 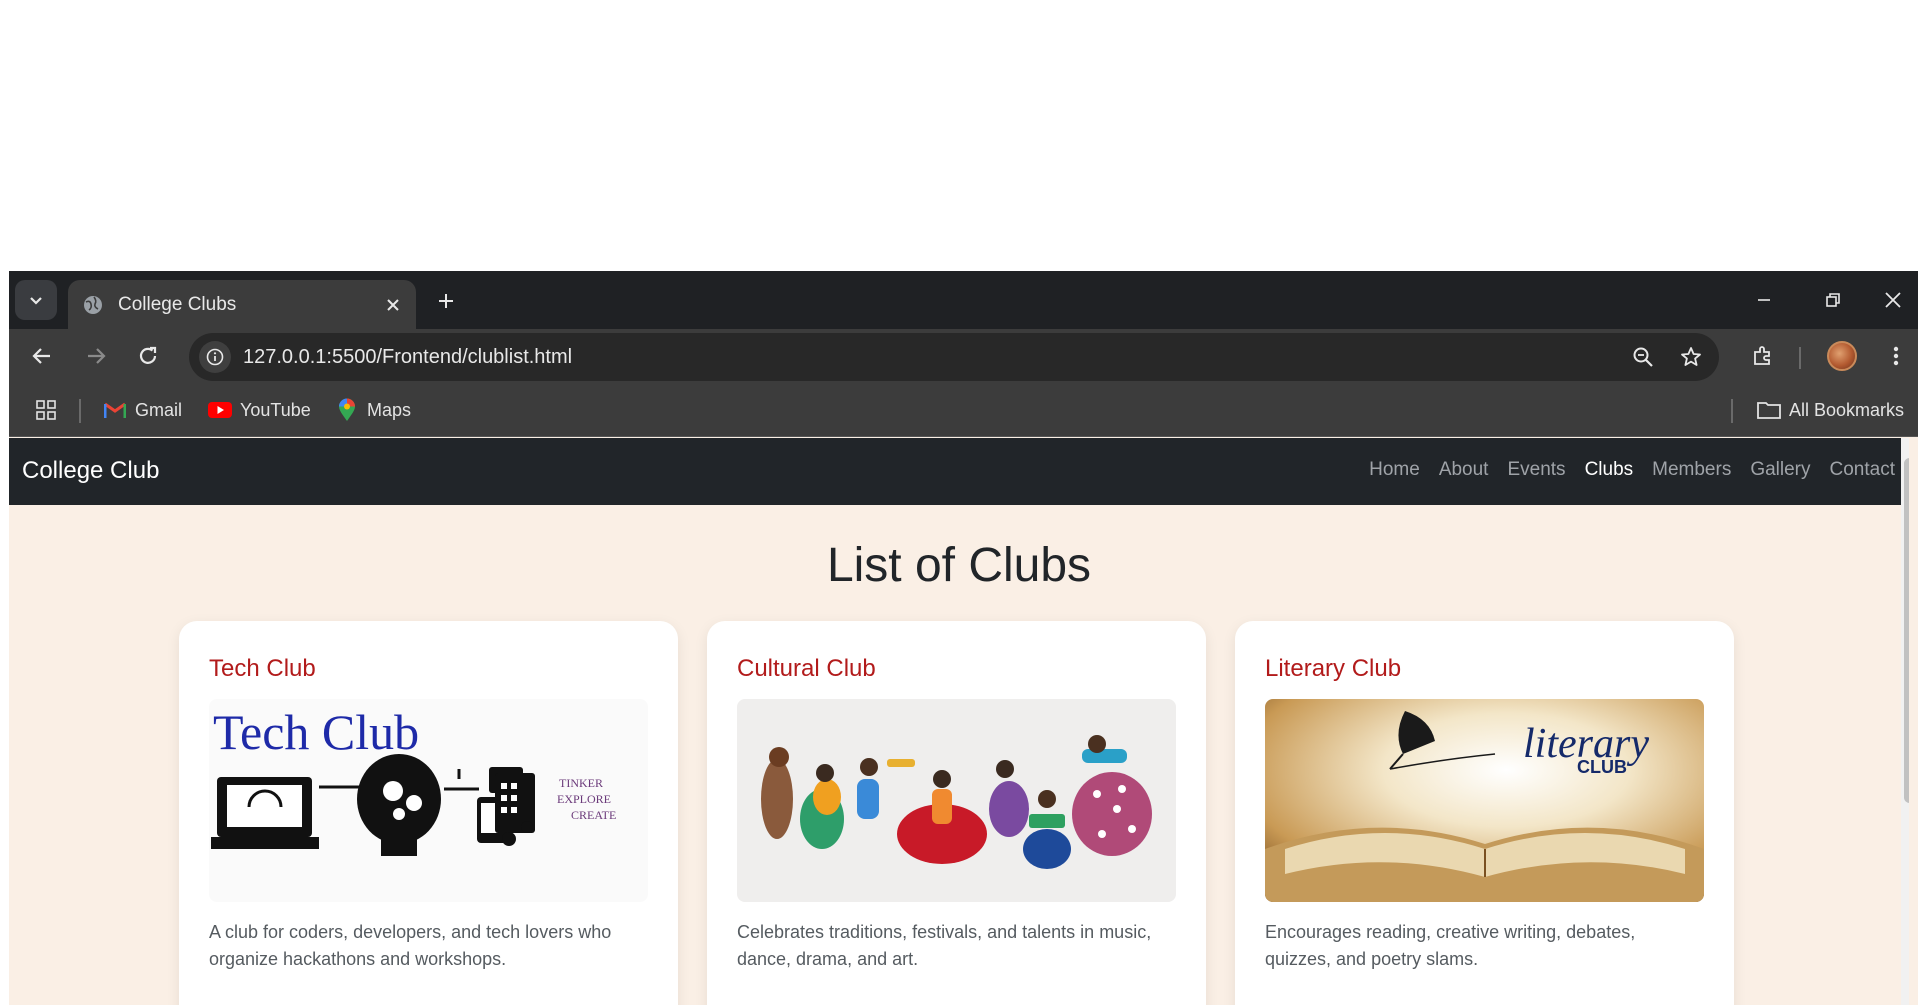 I want to click on maps-icon, so click(x=347, y=410).